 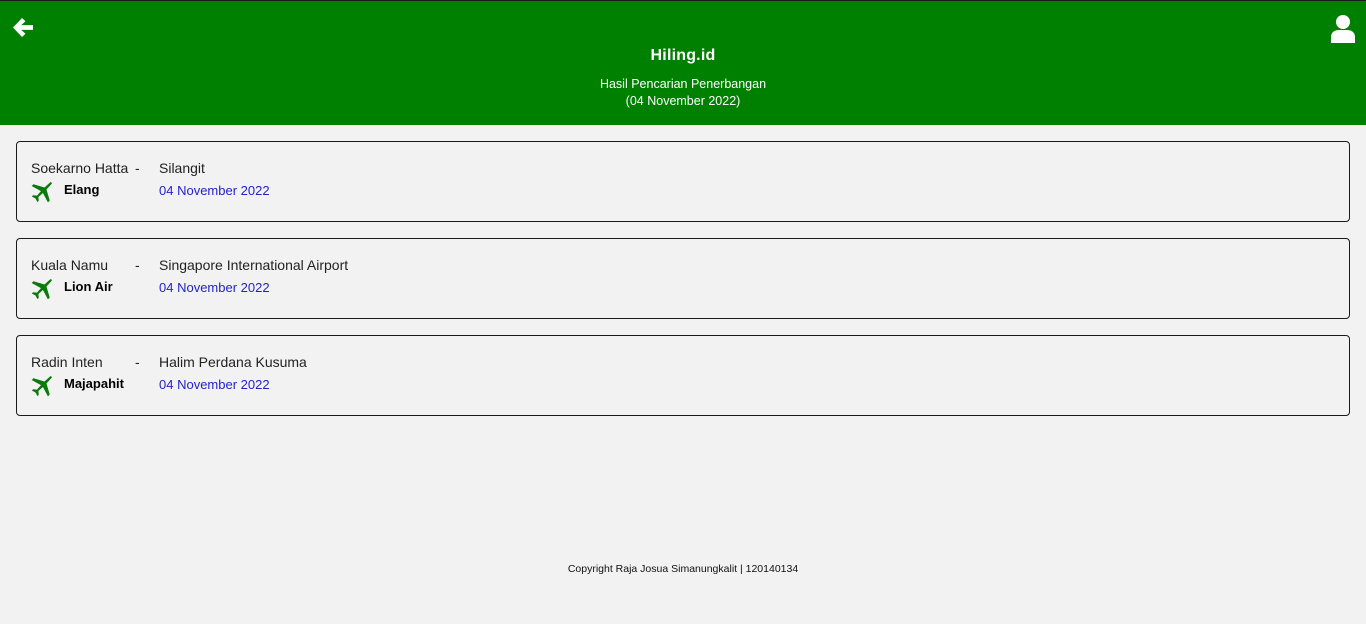 I want to click on flight-destination: Halim Perdana Kusuma, so click(x=233, y=362).